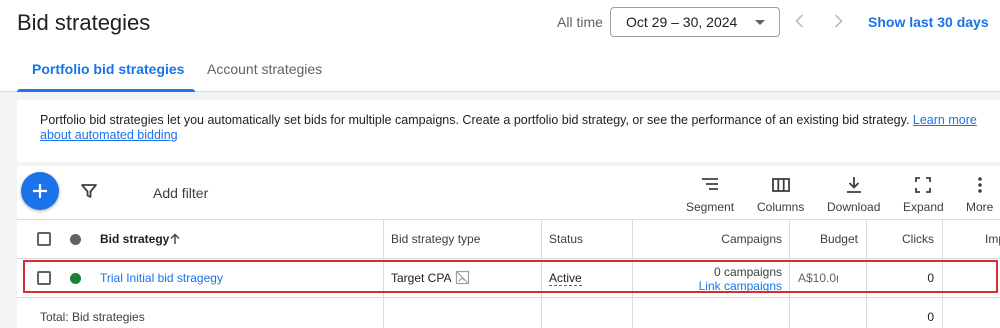 The height and width of the screenshot is (328, 1000). What do you see at coordinates (580, 22) in the screenshot?
I see `range-label: All time` at bounding box center [580, 22].